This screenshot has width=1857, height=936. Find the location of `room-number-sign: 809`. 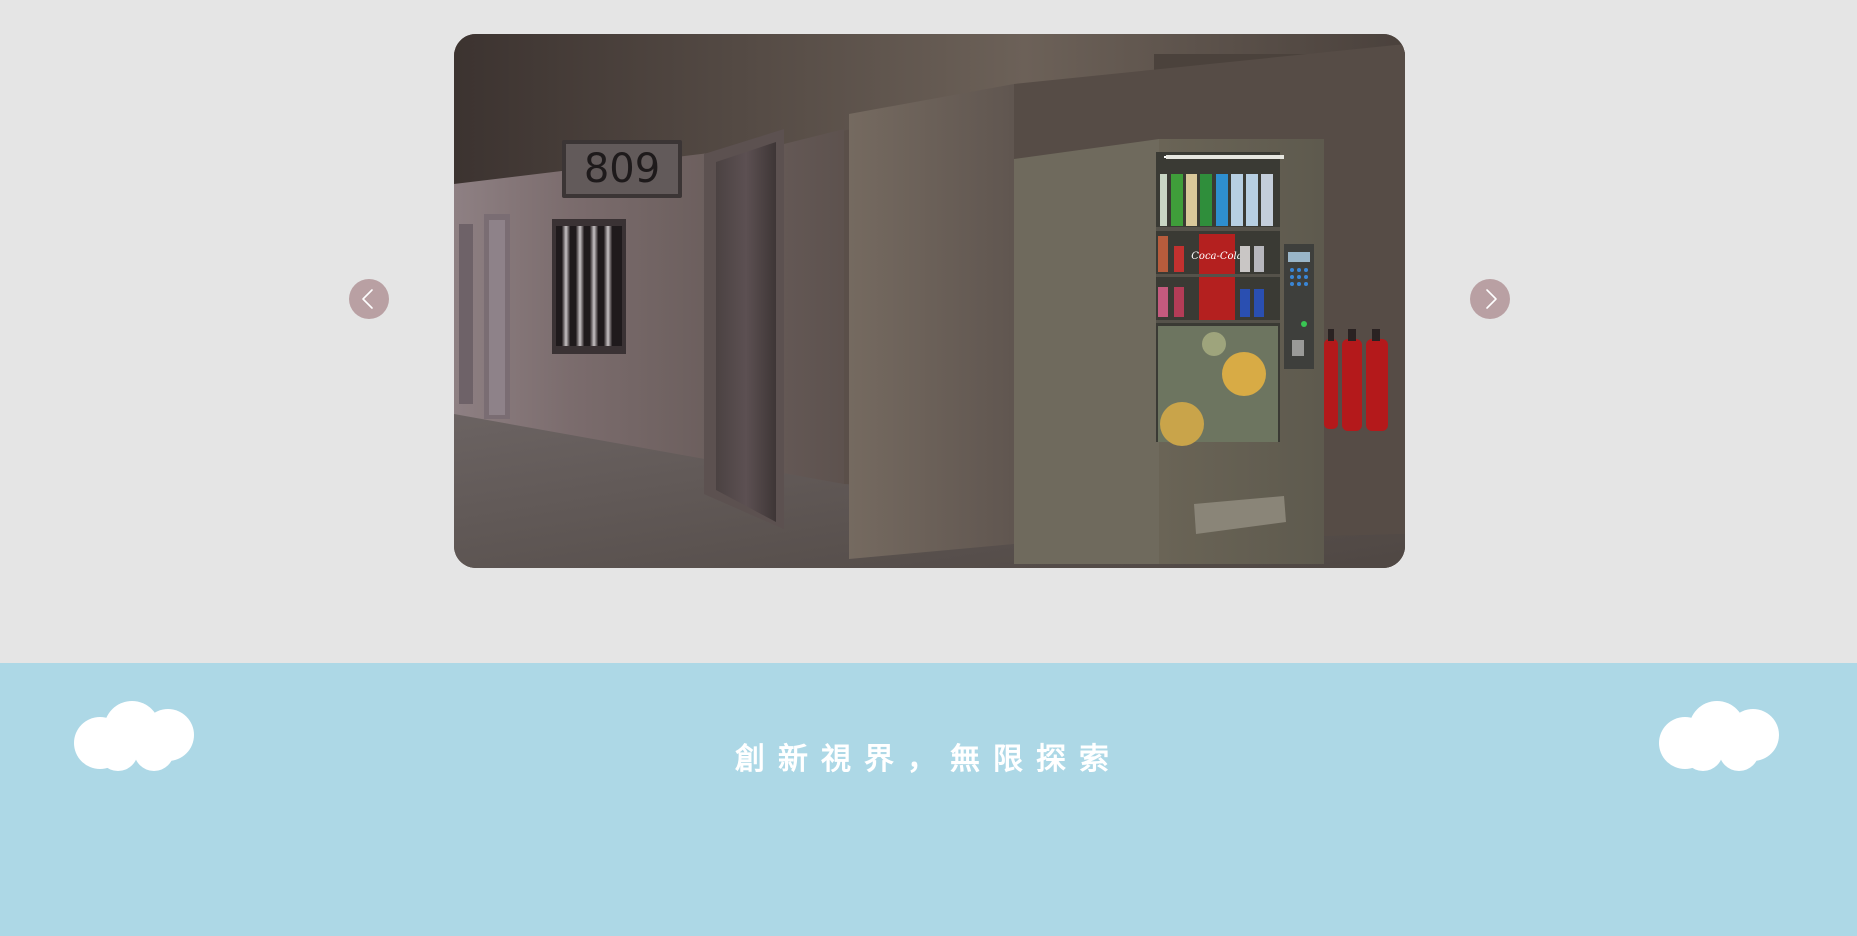

room-number-sign: 809 is located at coordinates (622, 169).